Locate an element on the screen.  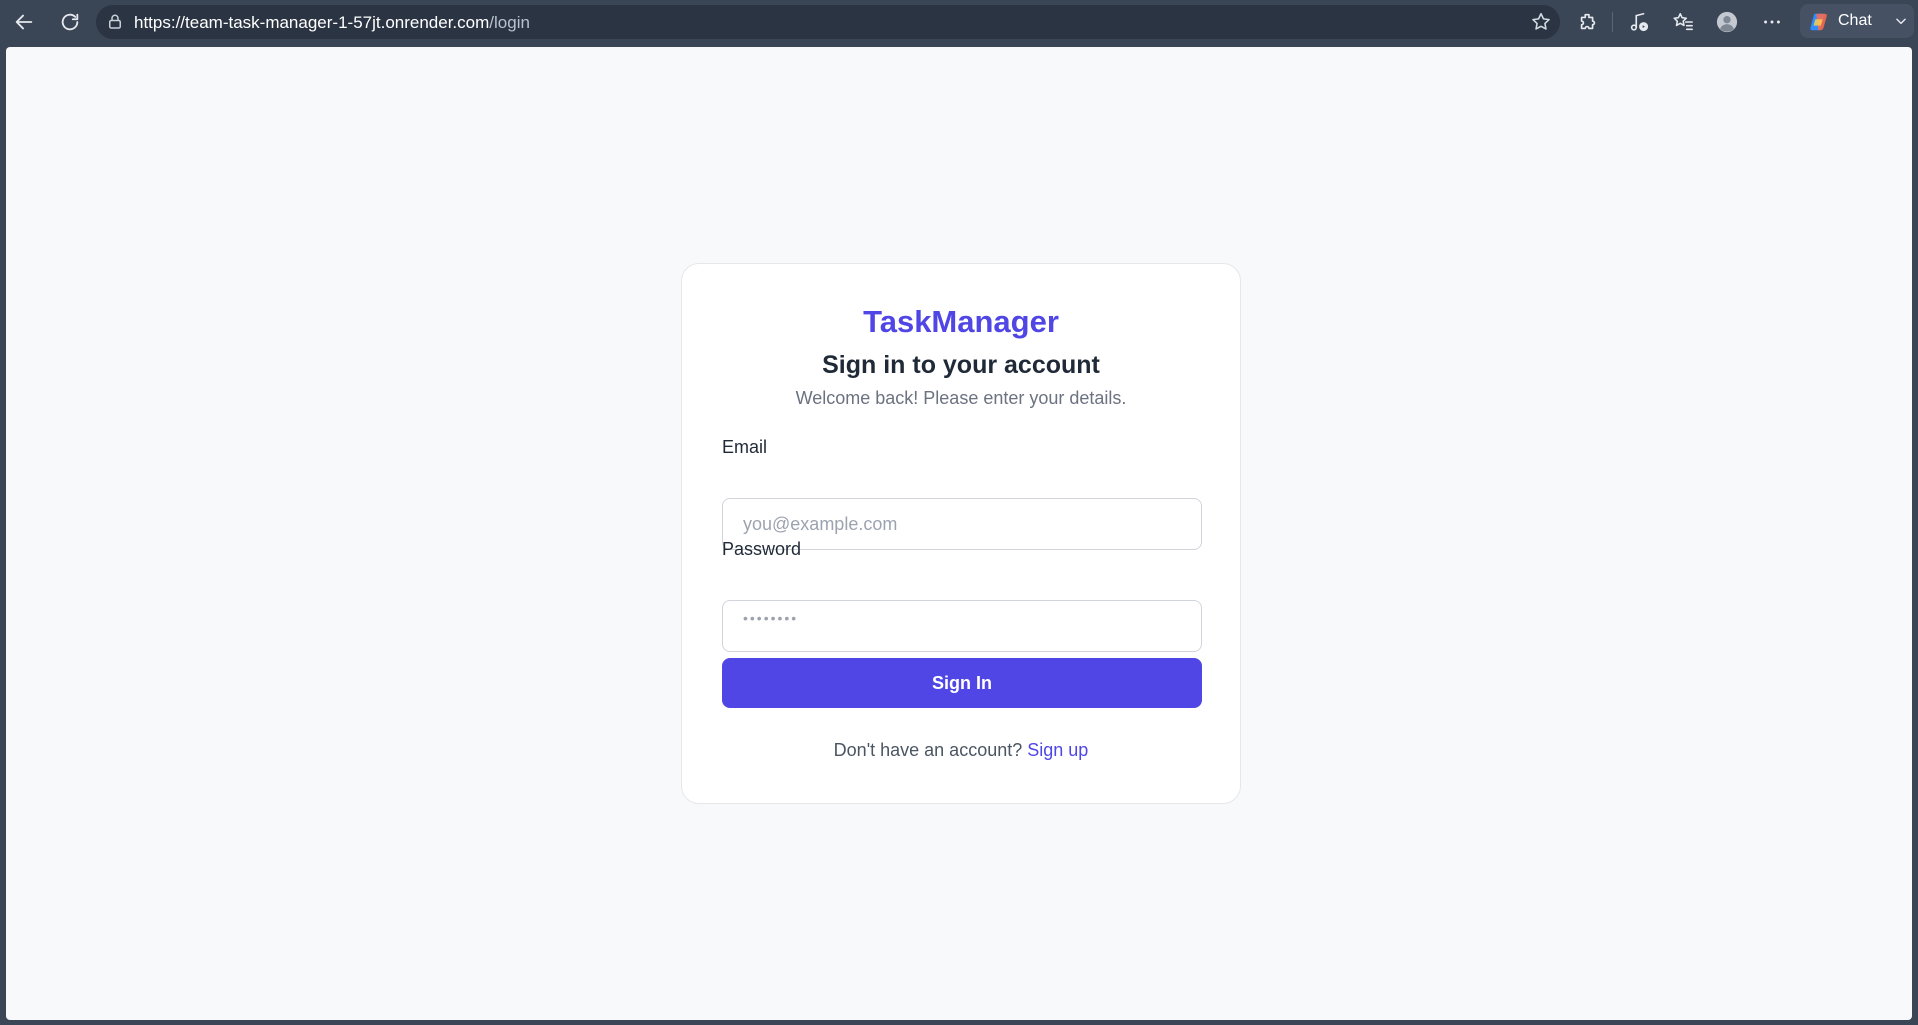
profile-button is located at coordinates (1727, 22).